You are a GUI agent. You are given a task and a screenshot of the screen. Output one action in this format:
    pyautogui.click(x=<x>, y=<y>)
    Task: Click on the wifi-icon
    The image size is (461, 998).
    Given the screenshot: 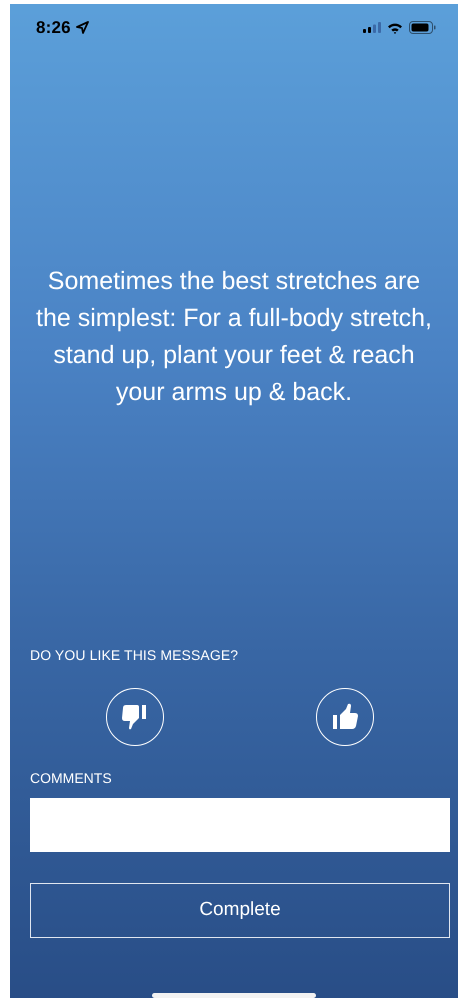 What is the action you would take?
    pyautogui.click(x=395, y=28)
    